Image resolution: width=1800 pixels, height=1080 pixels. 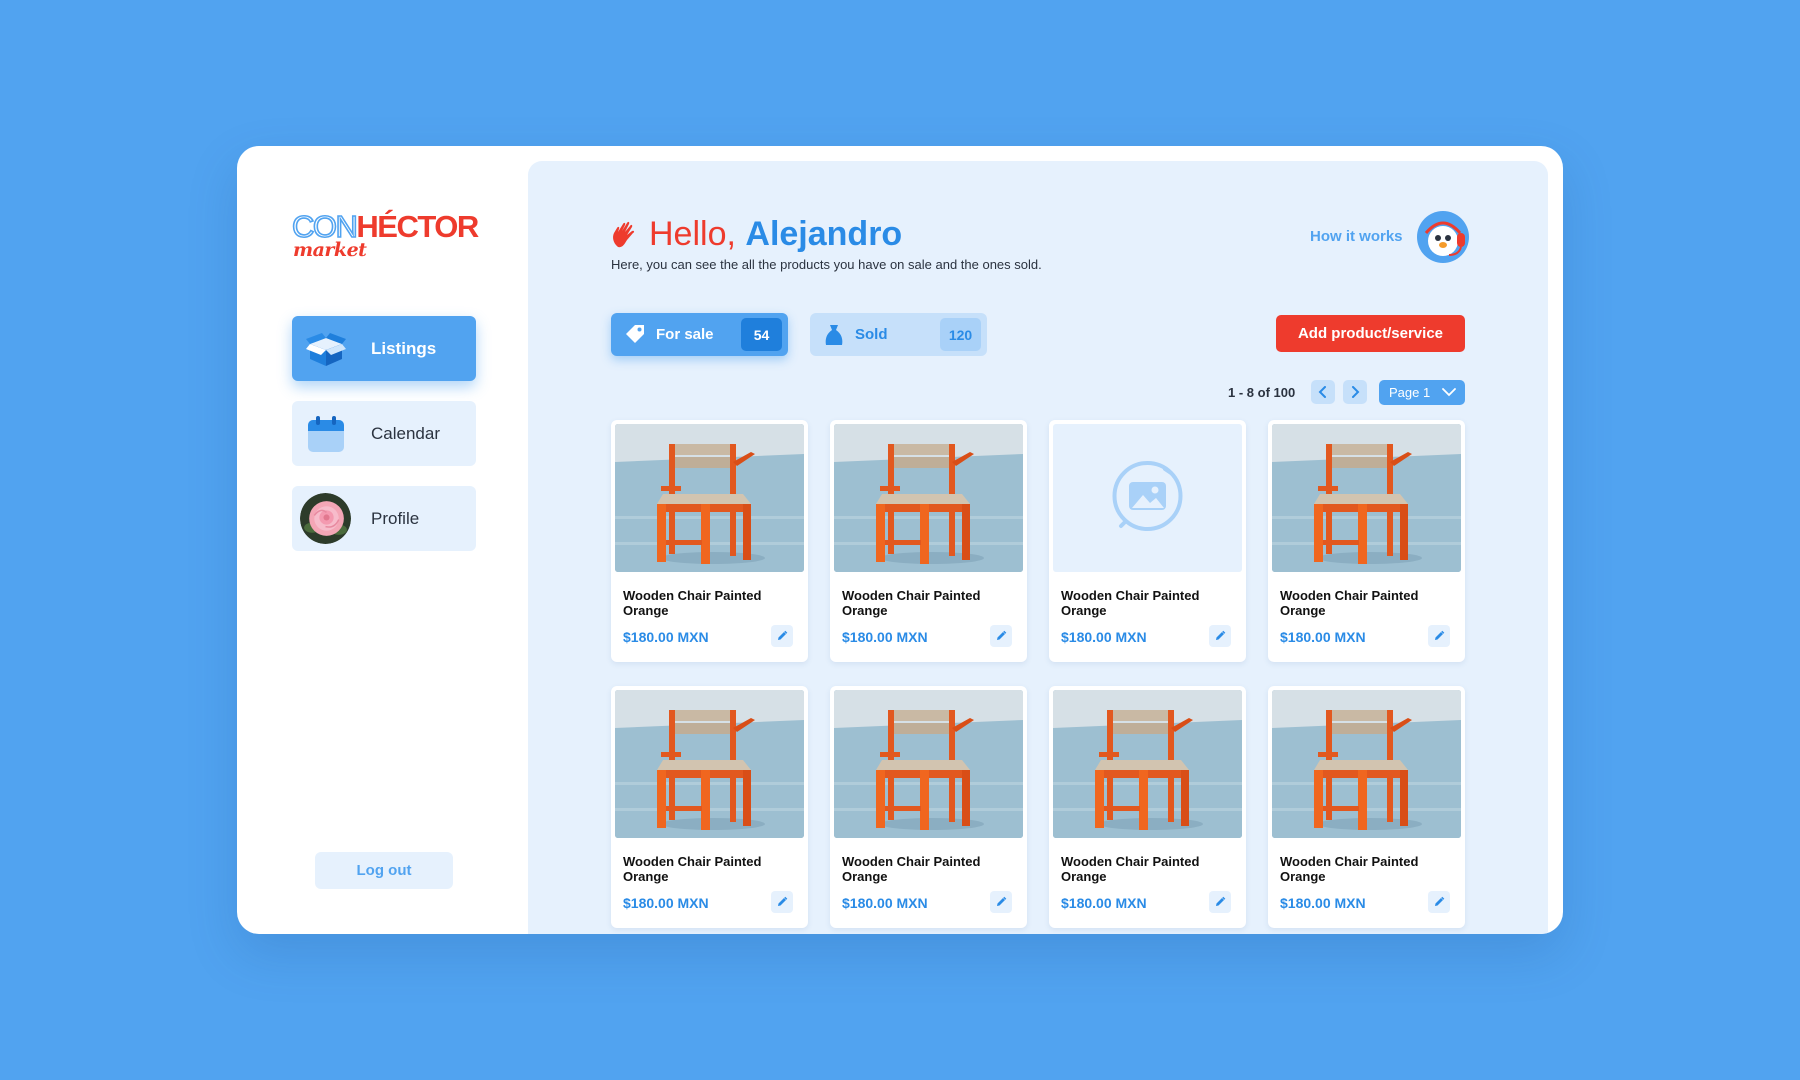 I want to click on greeting: Hello, Alejandro, so click(x=756, y=234).